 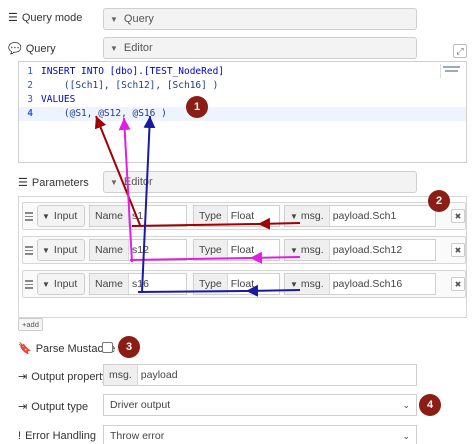 I want to click on arrow-blue-to-s16, so click(x=148, y=204).